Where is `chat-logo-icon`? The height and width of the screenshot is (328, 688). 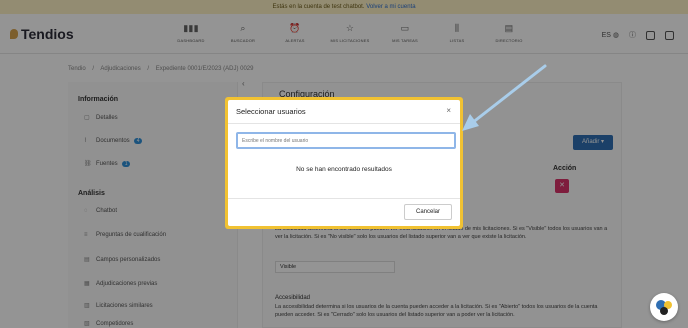 chat-logo-icon is located at coordinates (664, 307).